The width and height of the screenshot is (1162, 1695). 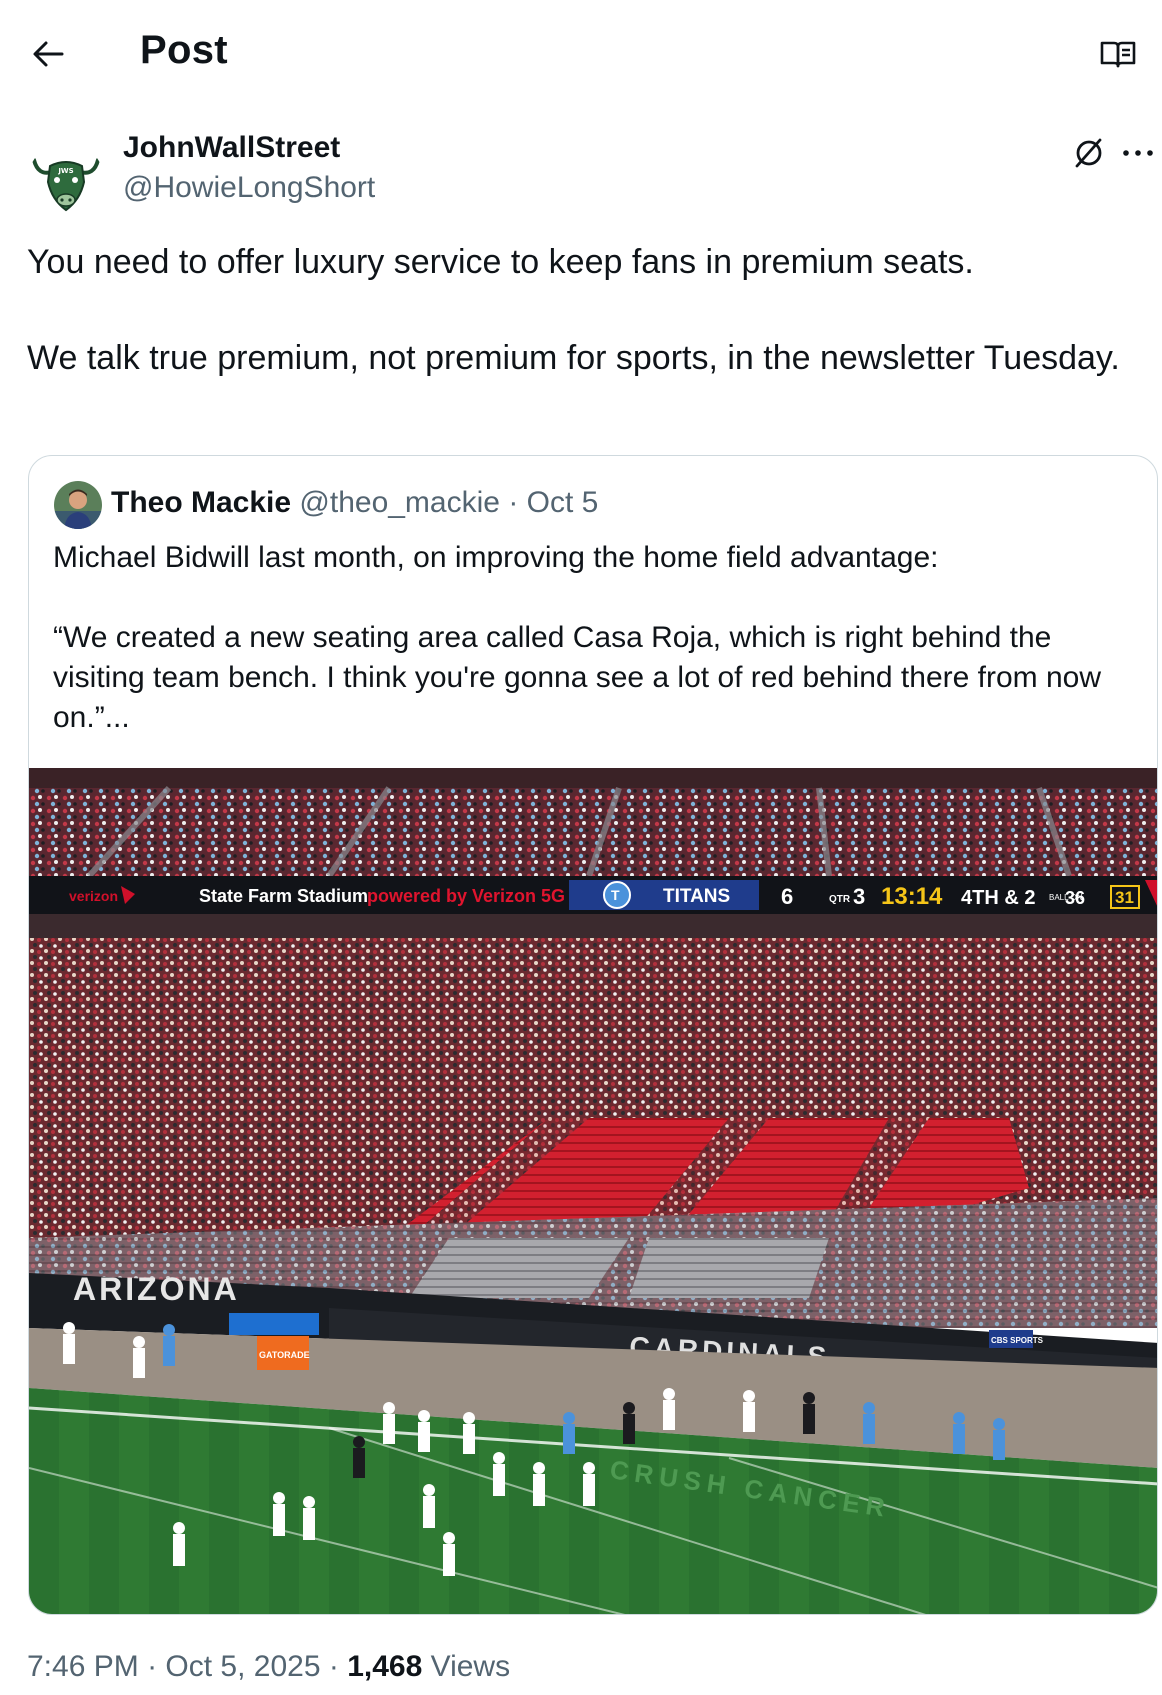 What do you see at coordinates (466, 1666) in the screenshot?
I see `views-label: Views` at bounding box center [466, 1666].